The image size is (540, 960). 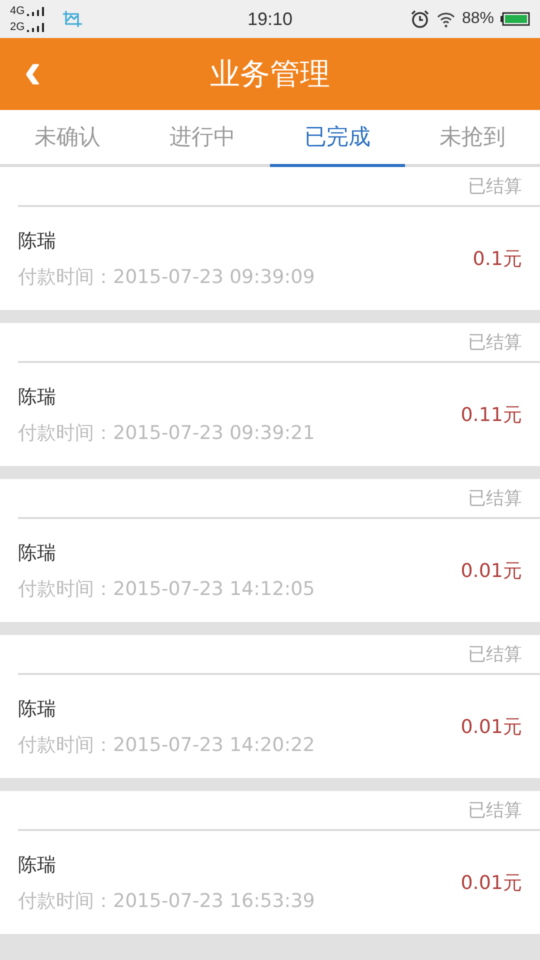 What do you see at coordinates (515, 19) in the screenshot?
I see `battery-icon` at bounding box center [515, 19].